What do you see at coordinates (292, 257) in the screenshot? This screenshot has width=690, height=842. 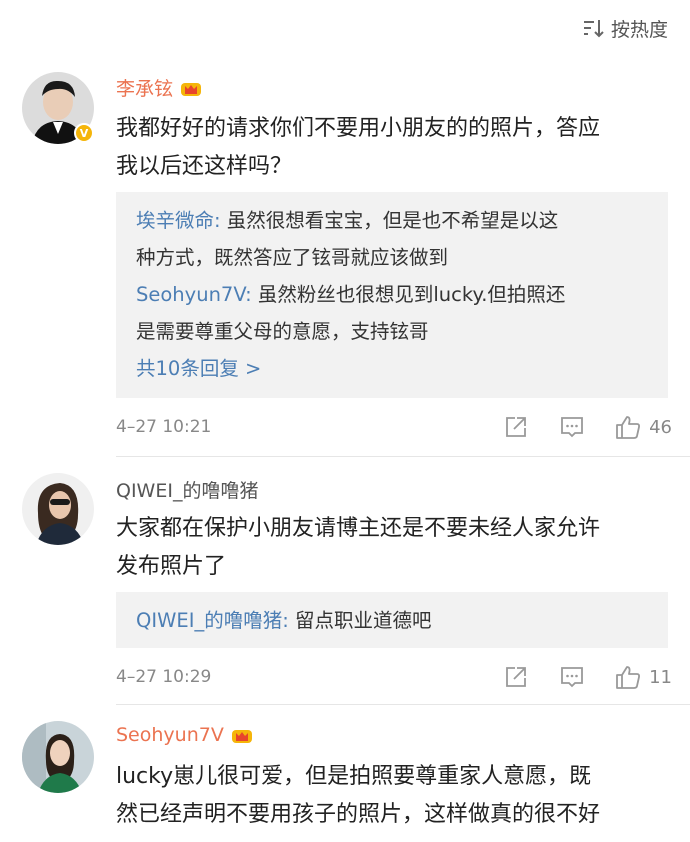 I see `reply-continuation: 种方式，既然答应了铉哥就应该做到` at bounding box center [292, 257].